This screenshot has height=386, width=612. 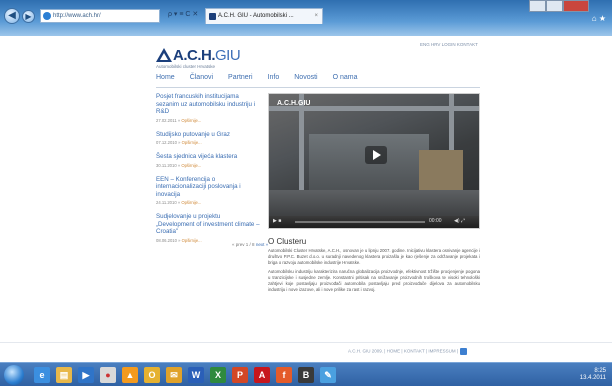 I want to click on news-date: 08.06.2010, so click(x=166, y=240).